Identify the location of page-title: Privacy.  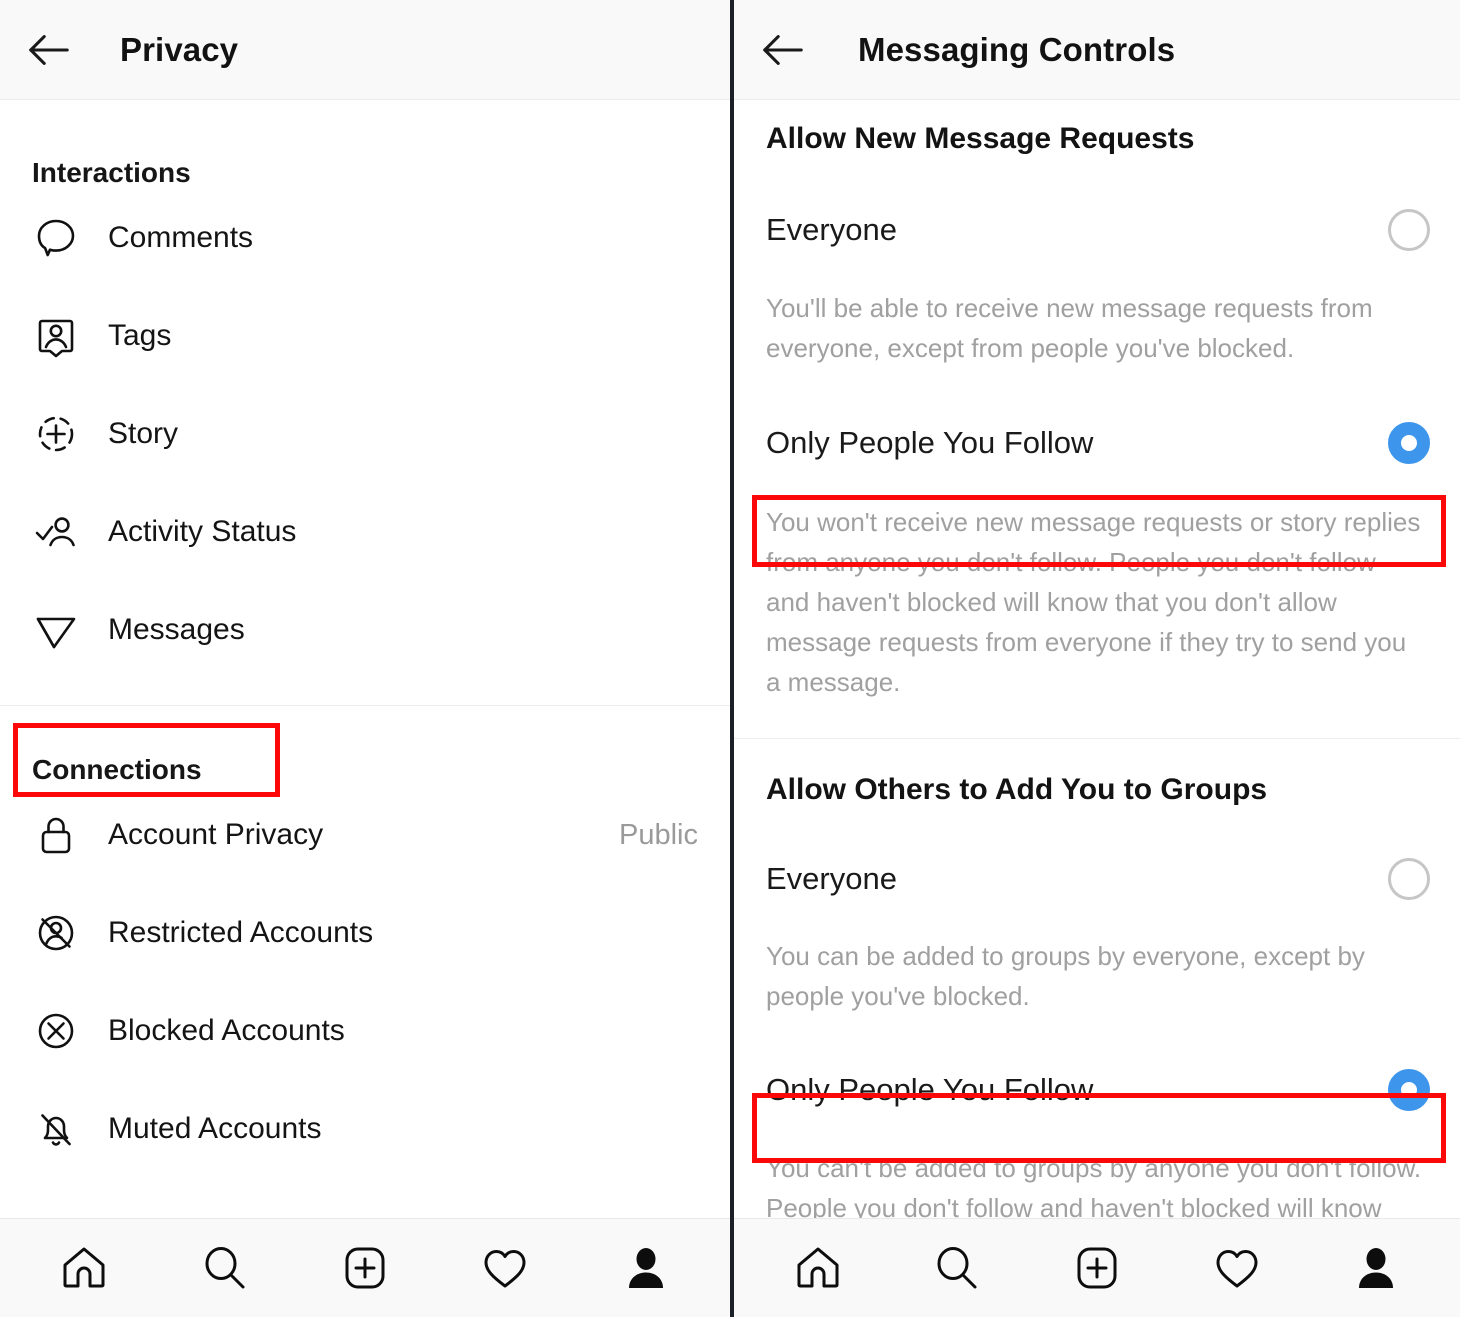
(179, 49).